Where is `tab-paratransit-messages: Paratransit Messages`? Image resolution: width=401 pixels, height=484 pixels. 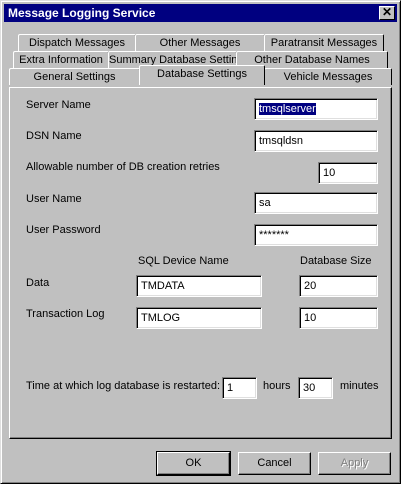 tab-paratransit-messages: Paratransit Messages is located at coordinates (324, 42).